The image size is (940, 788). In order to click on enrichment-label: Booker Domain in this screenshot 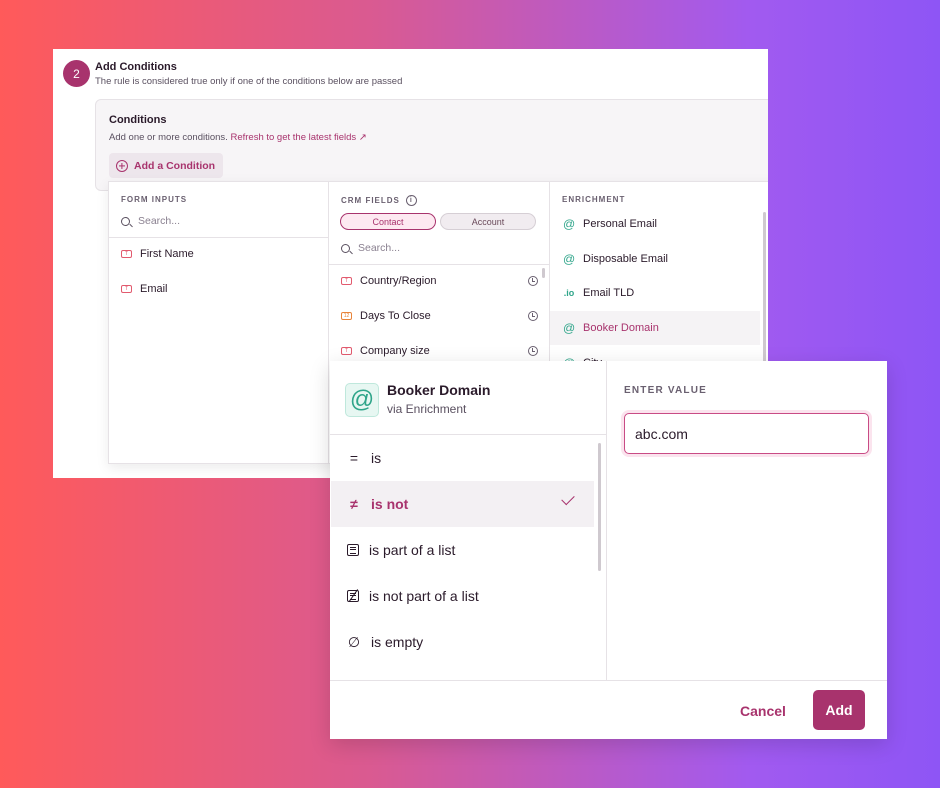, I will do `click(621, 328)`.